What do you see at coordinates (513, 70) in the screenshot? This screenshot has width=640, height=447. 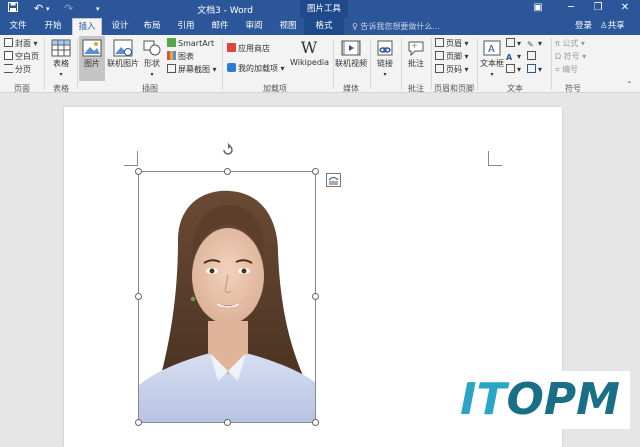 I see `dropcap-button: ▾` at bounding box center [513, 70].